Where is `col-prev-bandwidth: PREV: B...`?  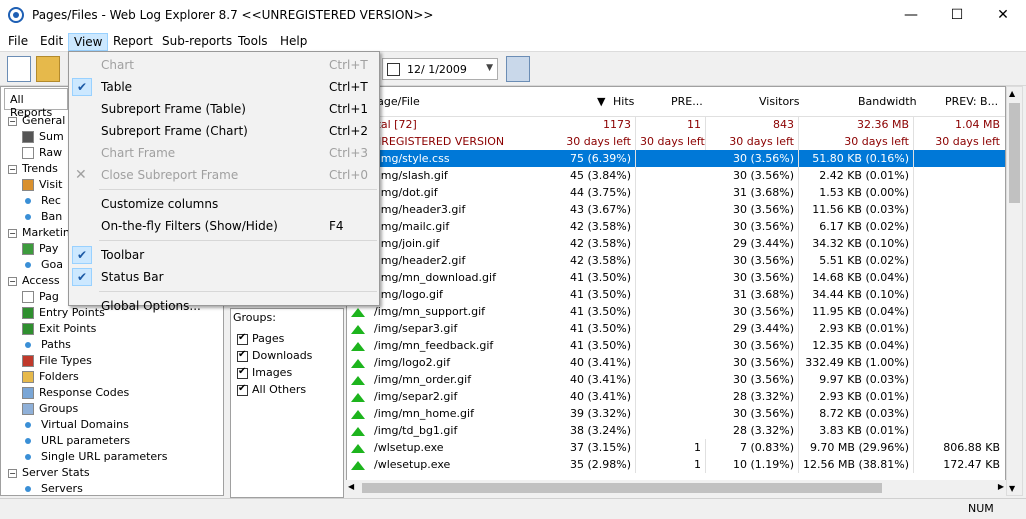
col-prev-bandwidth: PREV: B... is located at coordinates (971, 102).